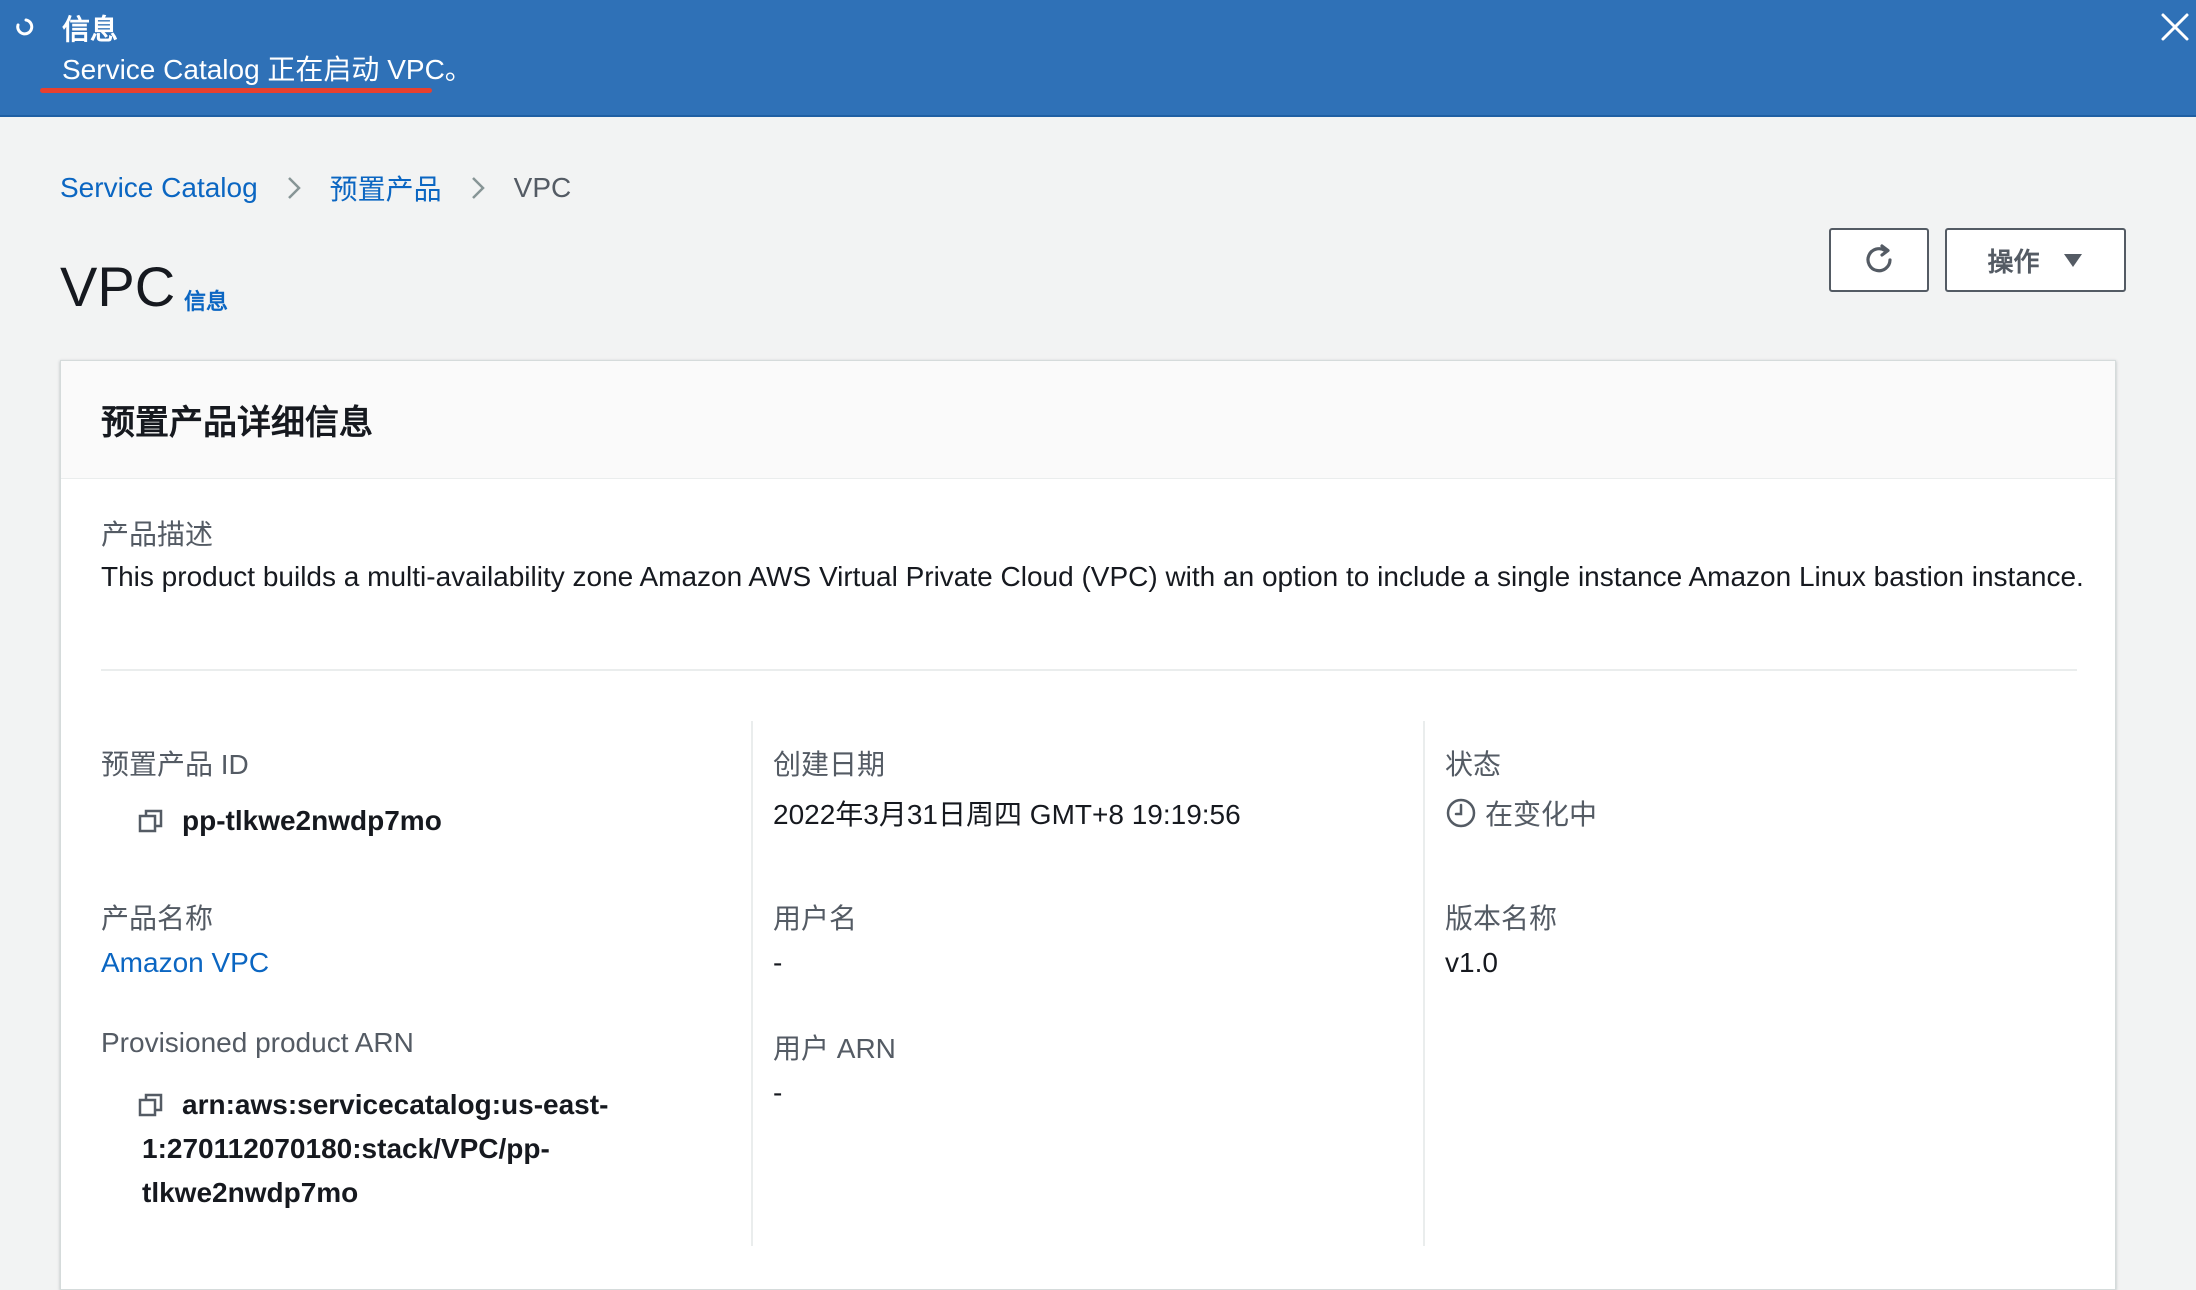 This screenshot has height=1290, width=2196. I want to click on provisioned-product-arn-line-3: tlkwe2nwdp7mo, so click(250, 1192).